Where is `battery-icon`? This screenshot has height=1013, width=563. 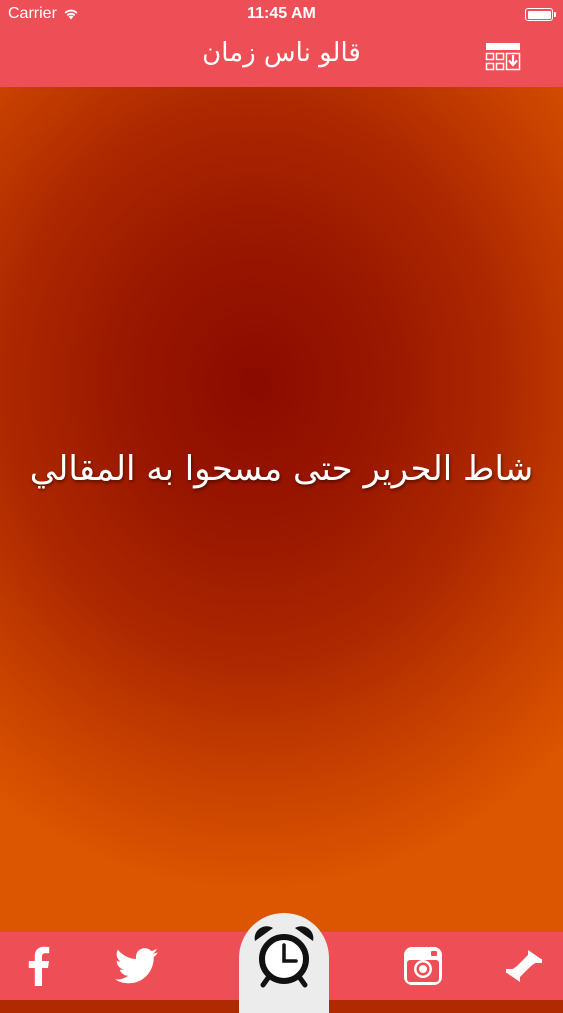
battery-icon is located at coordinates (540, 14).